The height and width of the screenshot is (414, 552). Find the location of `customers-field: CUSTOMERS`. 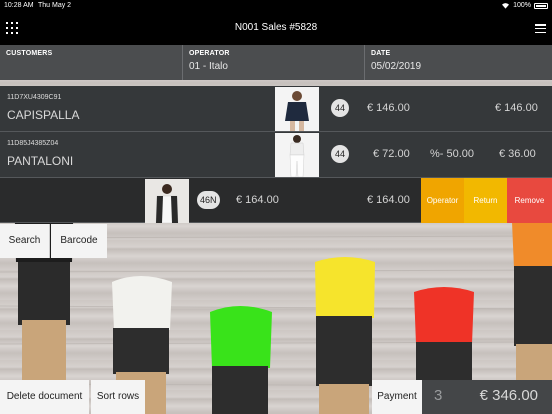

customers-field: CUSTOMERS is located at coordinates (91, 62).